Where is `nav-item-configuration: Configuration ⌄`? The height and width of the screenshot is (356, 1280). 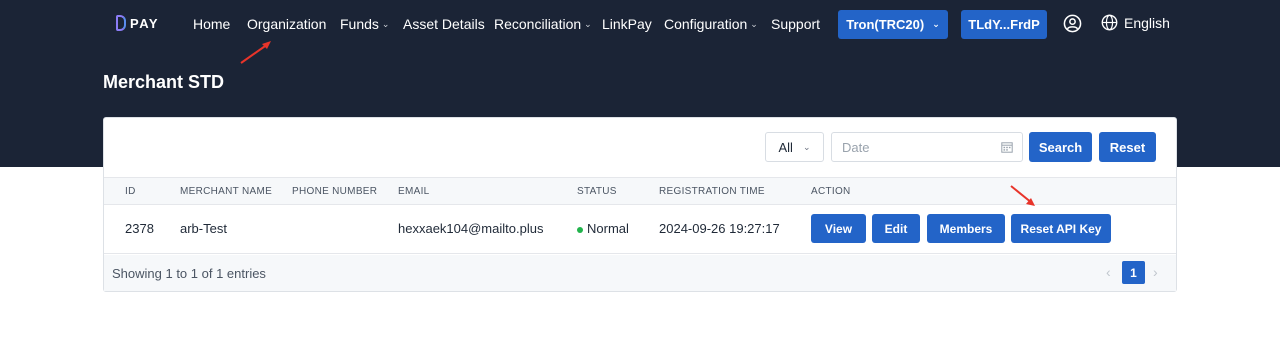 nav-item-configuration: Configuration ⌄ is located at coordinates (711, 24).